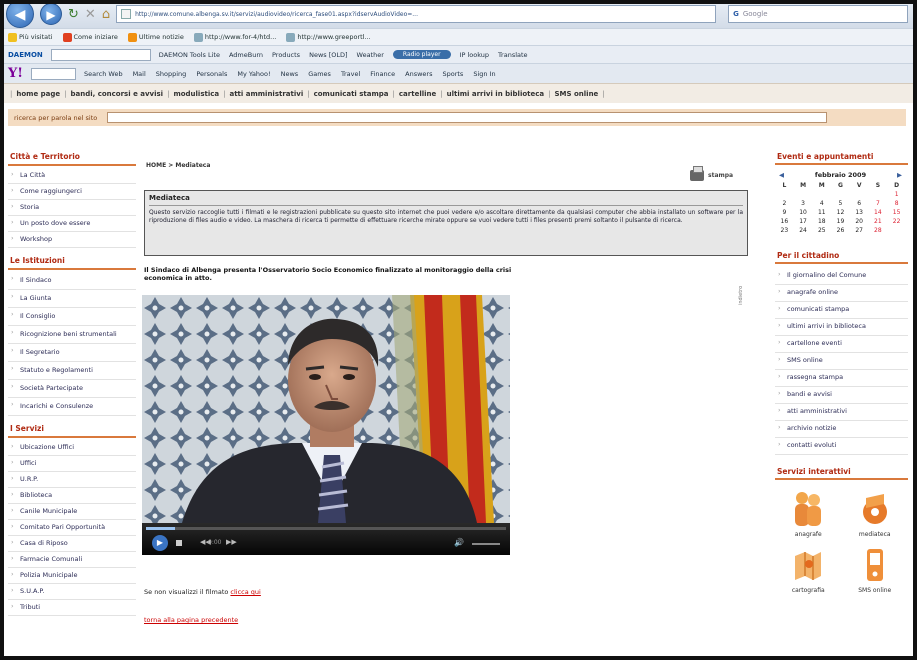 The height and width of the screenshot is (660, 917). What do you see at coordinates (72, 389) in the screenshot?
I see `sidebar-item: Società Partecipate` at bounding box center [72, 389].